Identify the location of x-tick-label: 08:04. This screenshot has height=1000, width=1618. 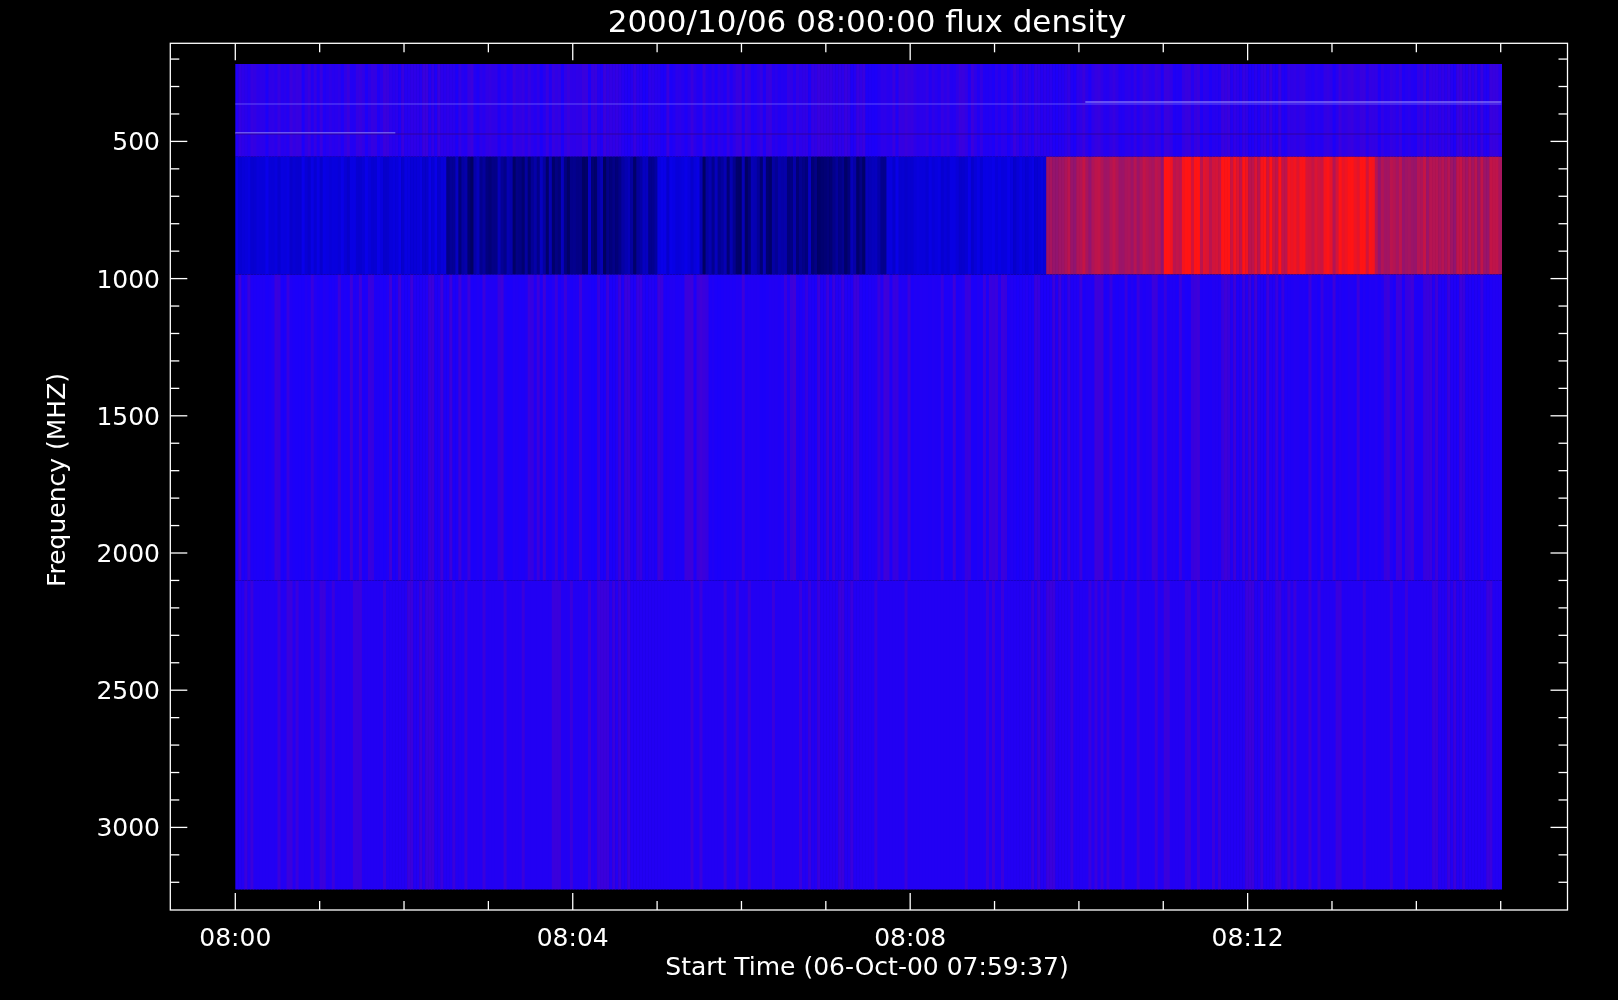
(572, 937).